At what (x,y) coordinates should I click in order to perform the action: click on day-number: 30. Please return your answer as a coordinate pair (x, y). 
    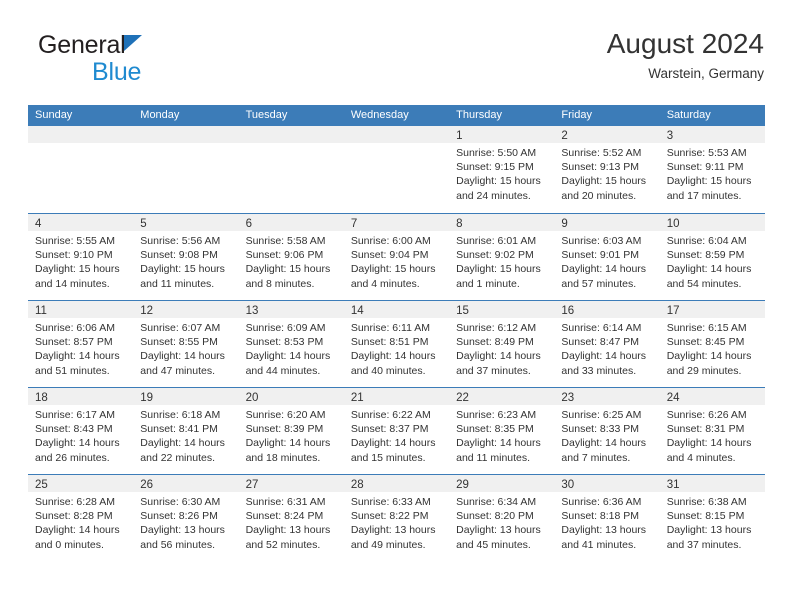
    Looking at the image, I should click on (568, 485).